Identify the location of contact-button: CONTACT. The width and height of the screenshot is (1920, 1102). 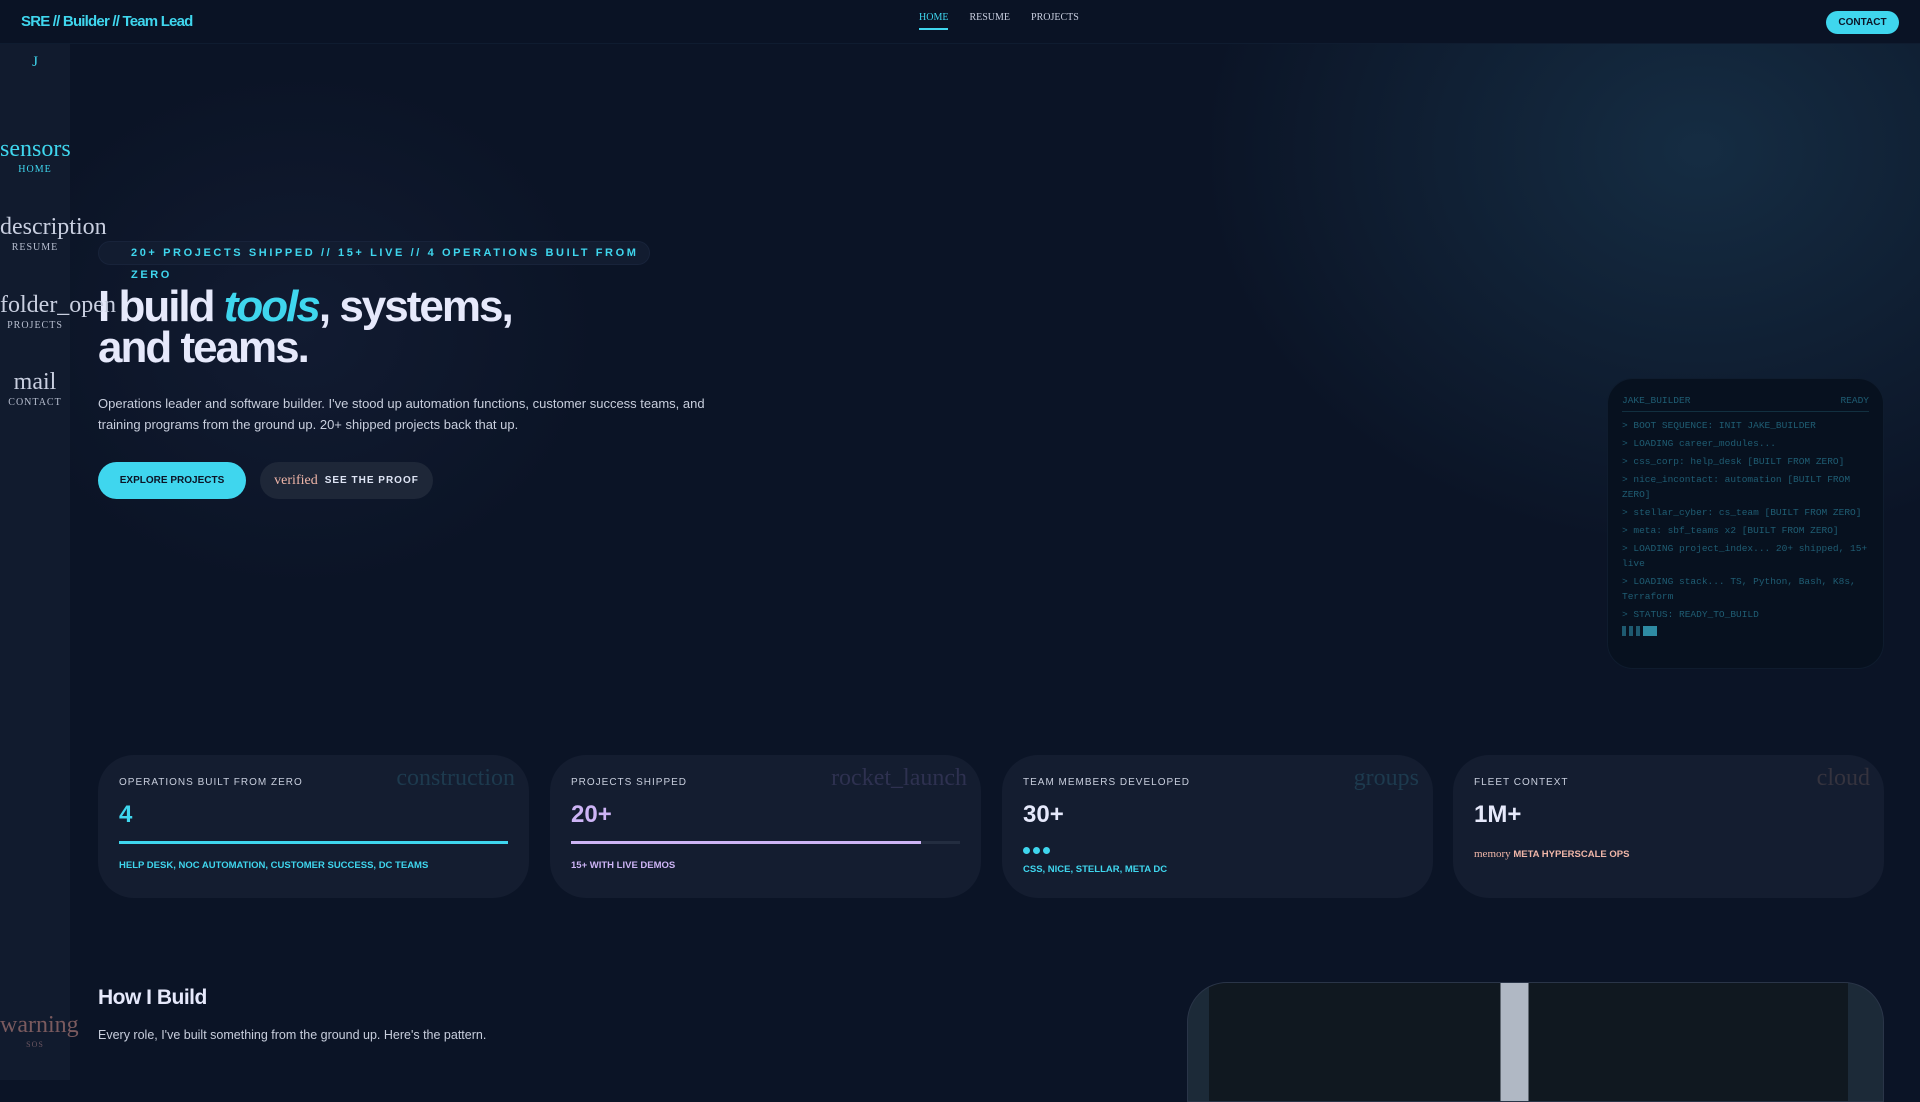
(1862, 22).